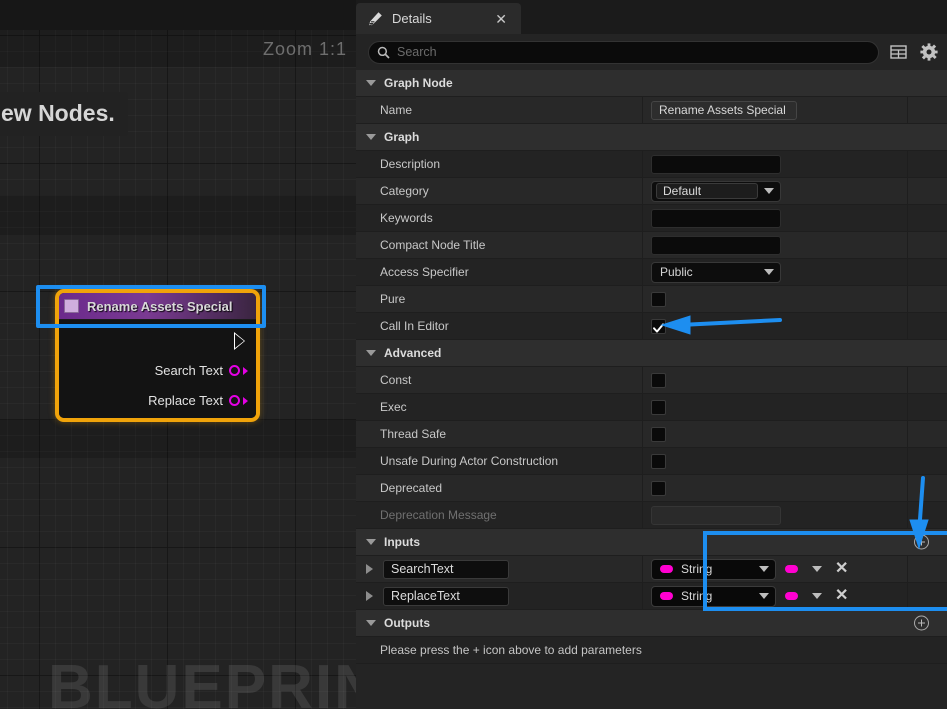  I want to click on thread-safe-checkbox, so click(658, 434).